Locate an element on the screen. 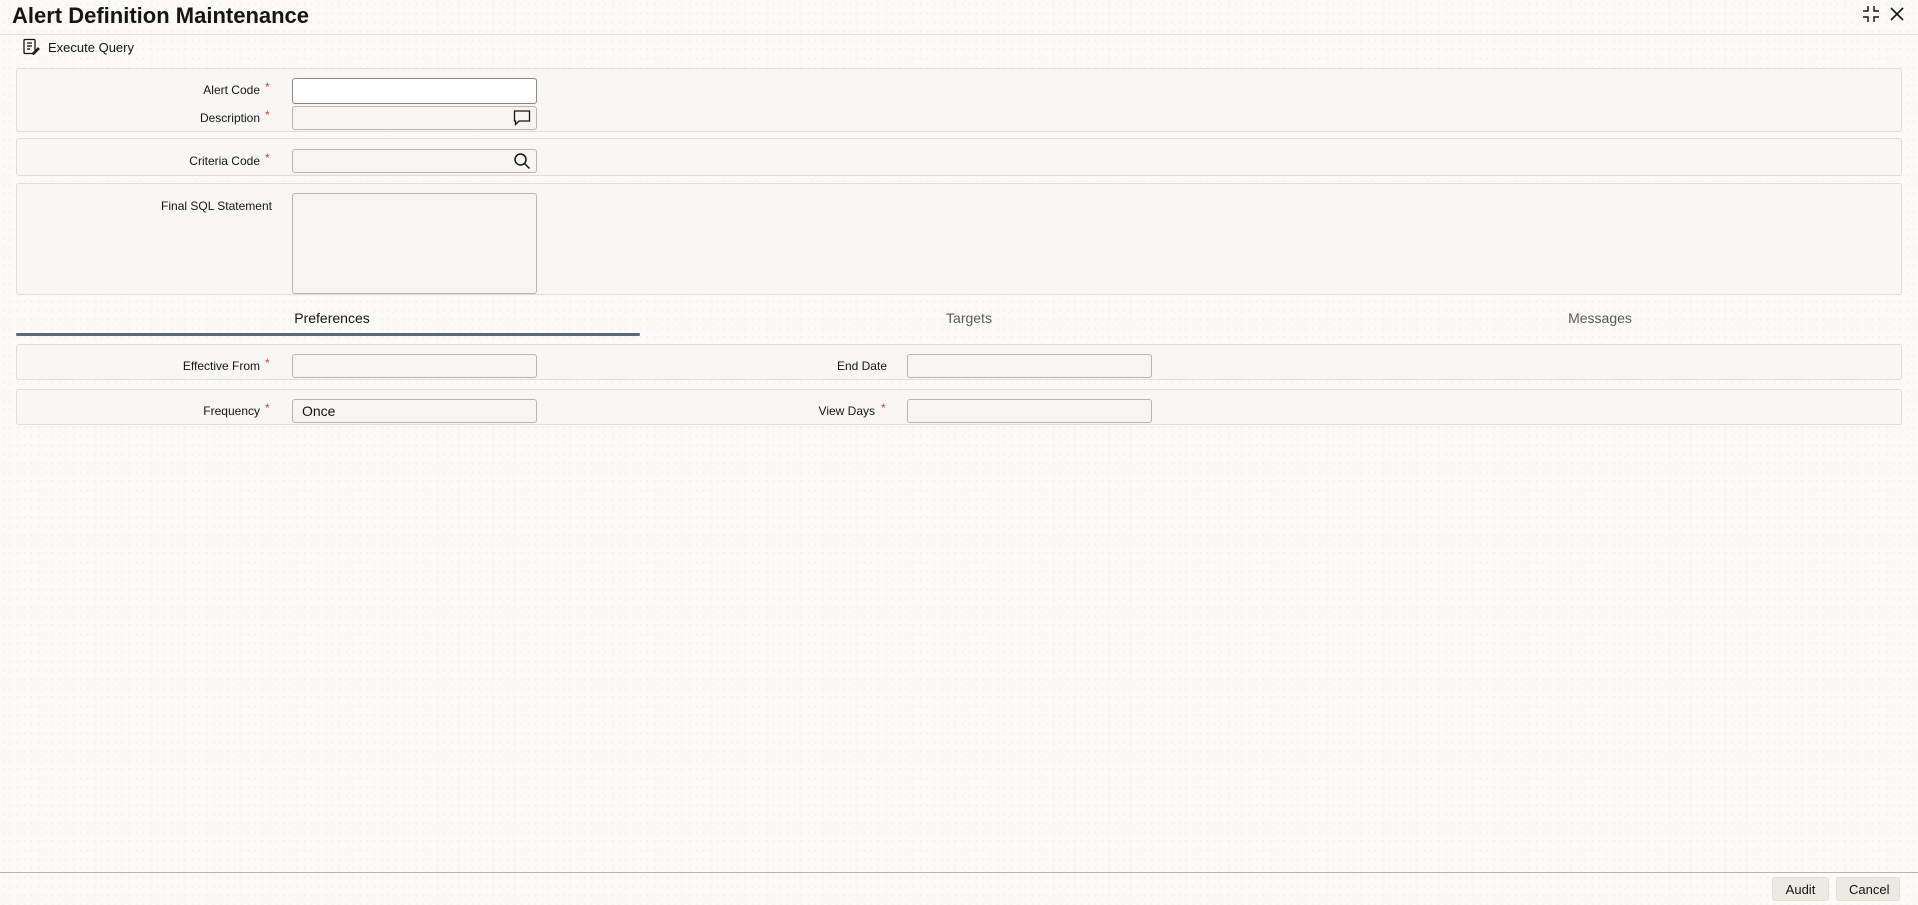  execute-query-button: Execute Query is located at coordinates (78, 47).